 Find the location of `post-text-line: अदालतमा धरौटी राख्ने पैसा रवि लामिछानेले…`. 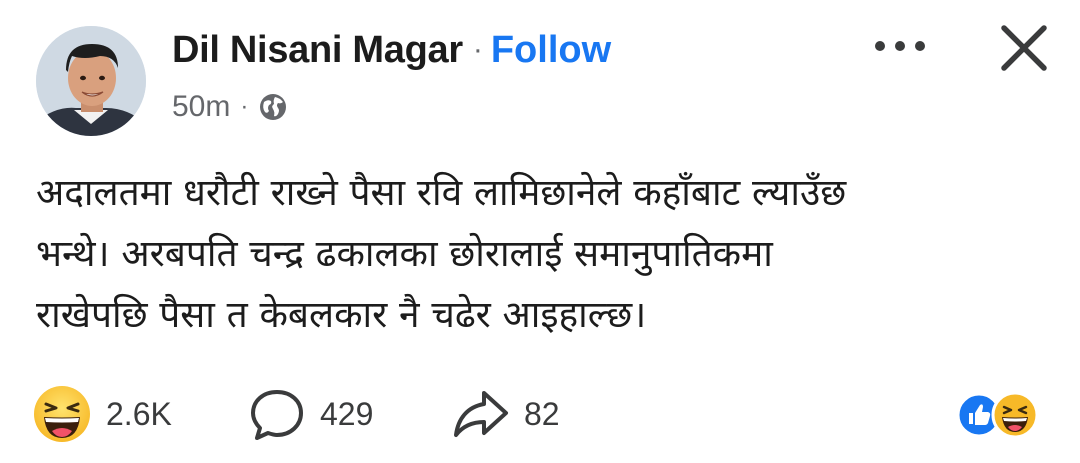

post-text-line: अदालतमा धरौटी राख्ने पैसा रवि लामिछानेले… is located at coordinates (441, 192).